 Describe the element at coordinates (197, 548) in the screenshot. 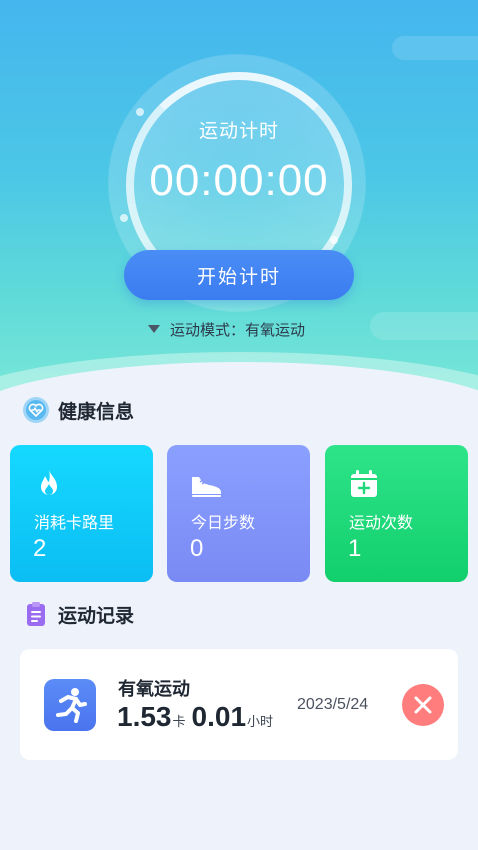

I see `card-value: 0` at that location.